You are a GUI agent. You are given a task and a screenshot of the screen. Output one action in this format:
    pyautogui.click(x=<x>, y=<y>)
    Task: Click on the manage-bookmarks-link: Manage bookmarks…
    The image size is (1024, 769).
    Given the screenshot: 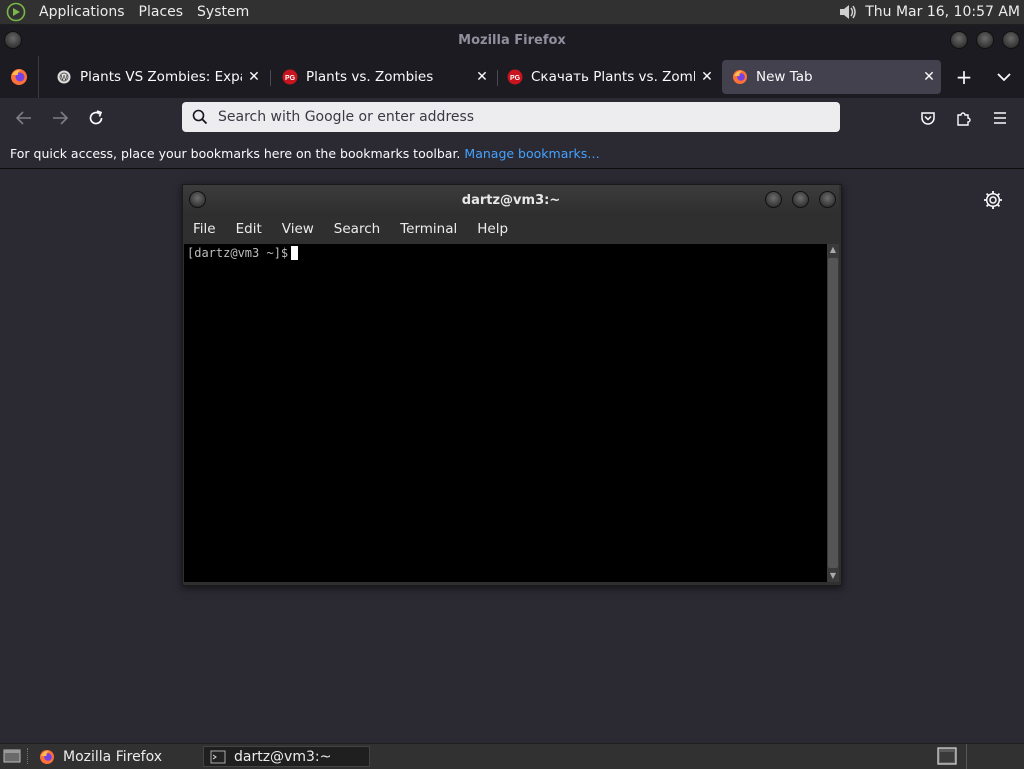 What is the action you would take?
    pyautogui.click(x=531, y=153)
    